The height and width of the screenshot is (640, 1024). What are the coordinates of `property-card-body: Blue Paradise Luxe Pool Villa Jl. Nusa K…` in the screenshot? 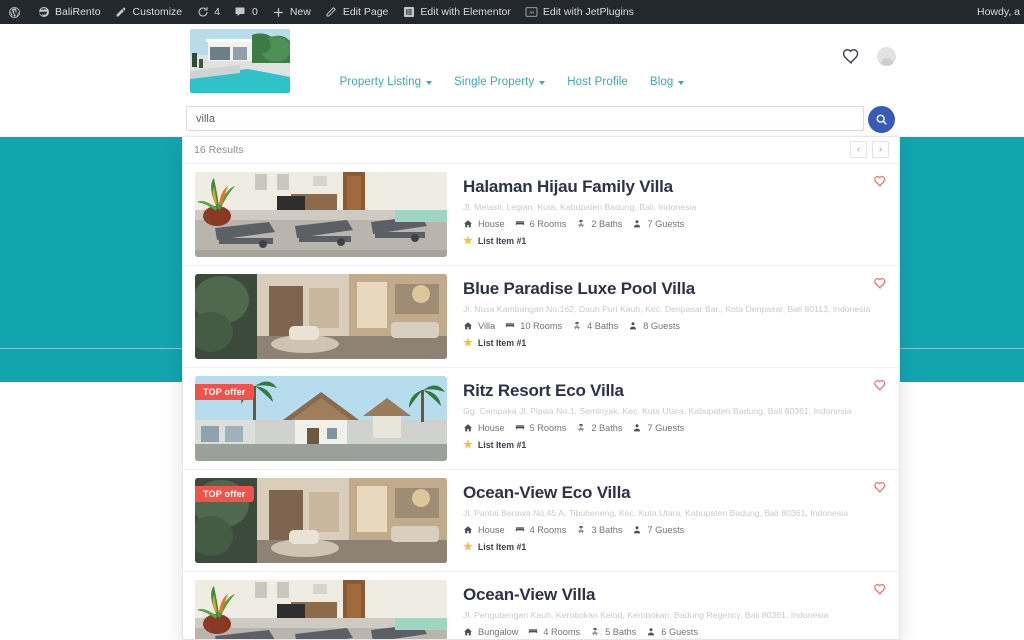 It's located at (668, 311).